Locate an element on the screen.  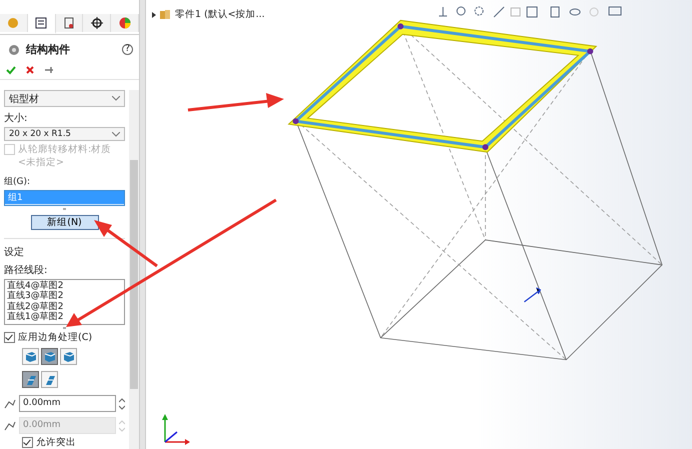
pin-icon is located at coordinates (49, 70).